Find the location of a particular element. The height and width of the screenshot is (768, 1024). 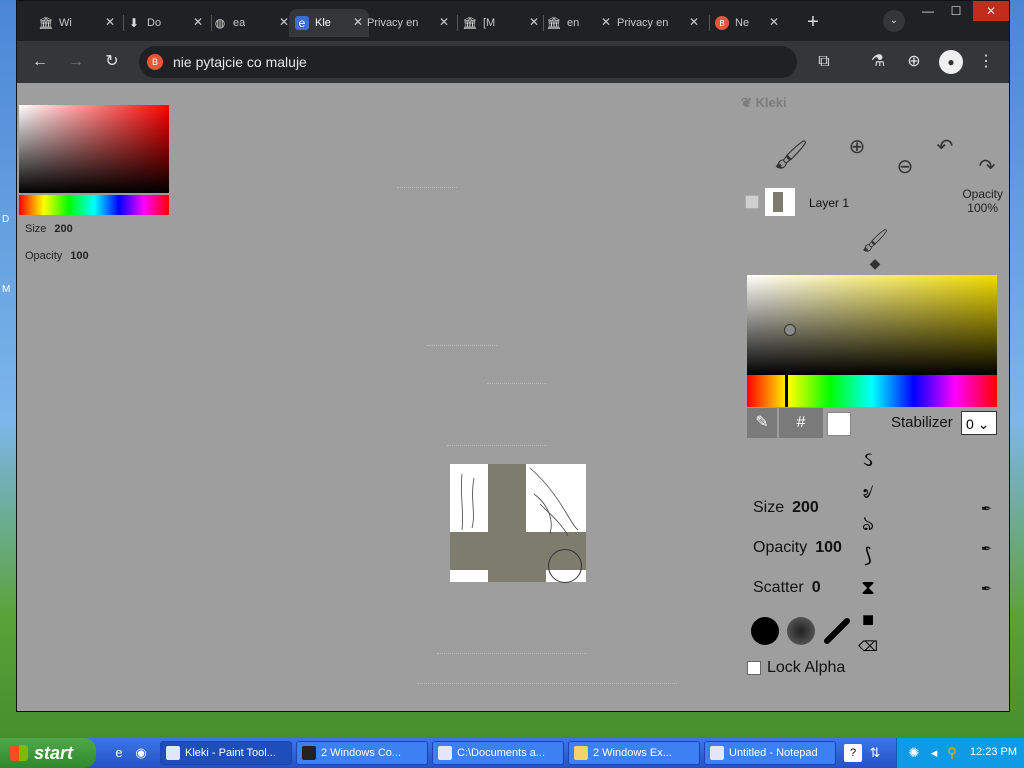

cmd-task-icon is located at coordinates (309, 753).